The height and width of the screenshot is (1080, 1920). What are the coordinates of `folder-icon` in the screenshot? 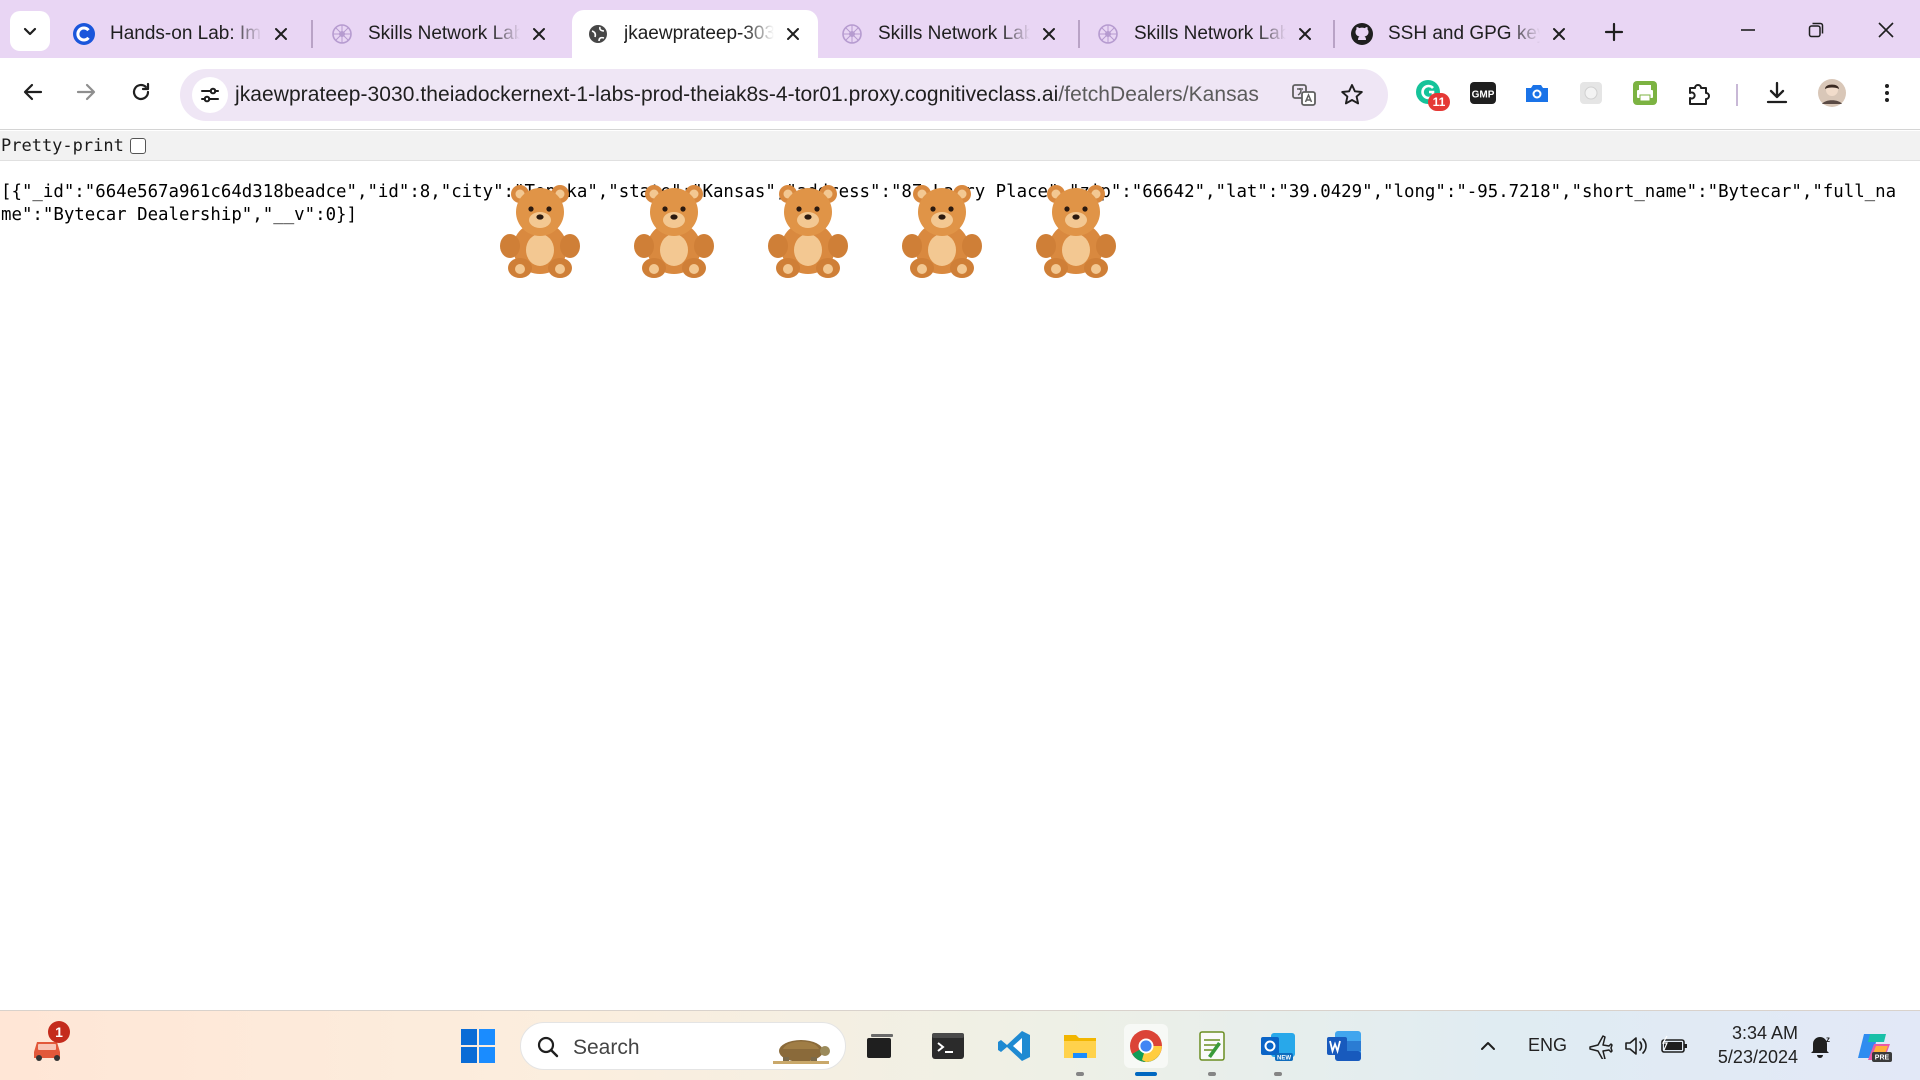 It's located at (1080, 1046).